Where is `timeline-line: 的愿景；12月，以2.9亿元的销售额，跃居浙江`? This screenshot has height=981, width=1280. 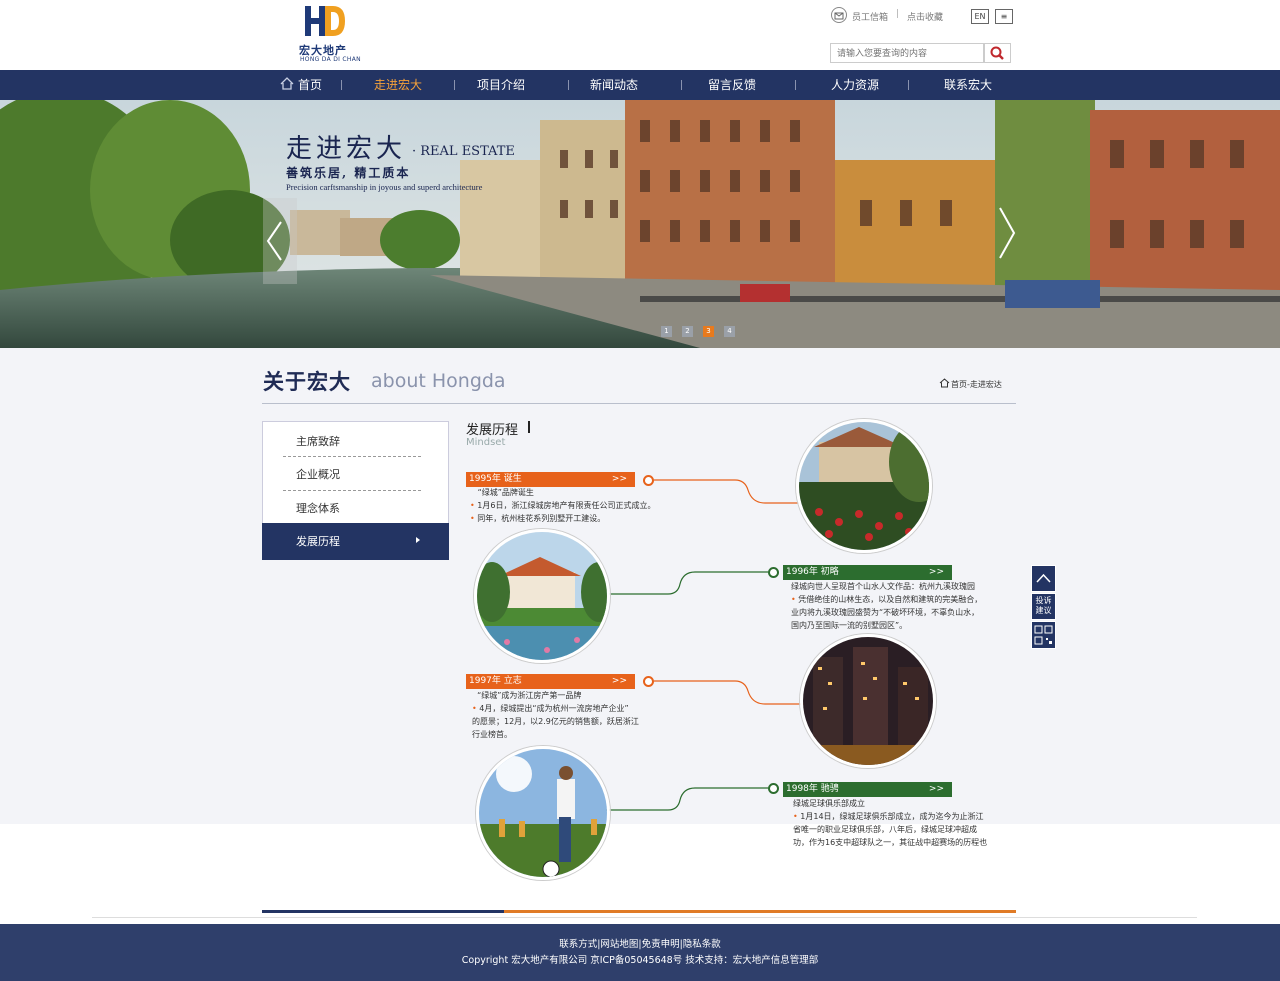
timeline-line: 的愿景；12月，以2.9亿元的销售额，跃居浙江 is located at coordinates (555, 721).